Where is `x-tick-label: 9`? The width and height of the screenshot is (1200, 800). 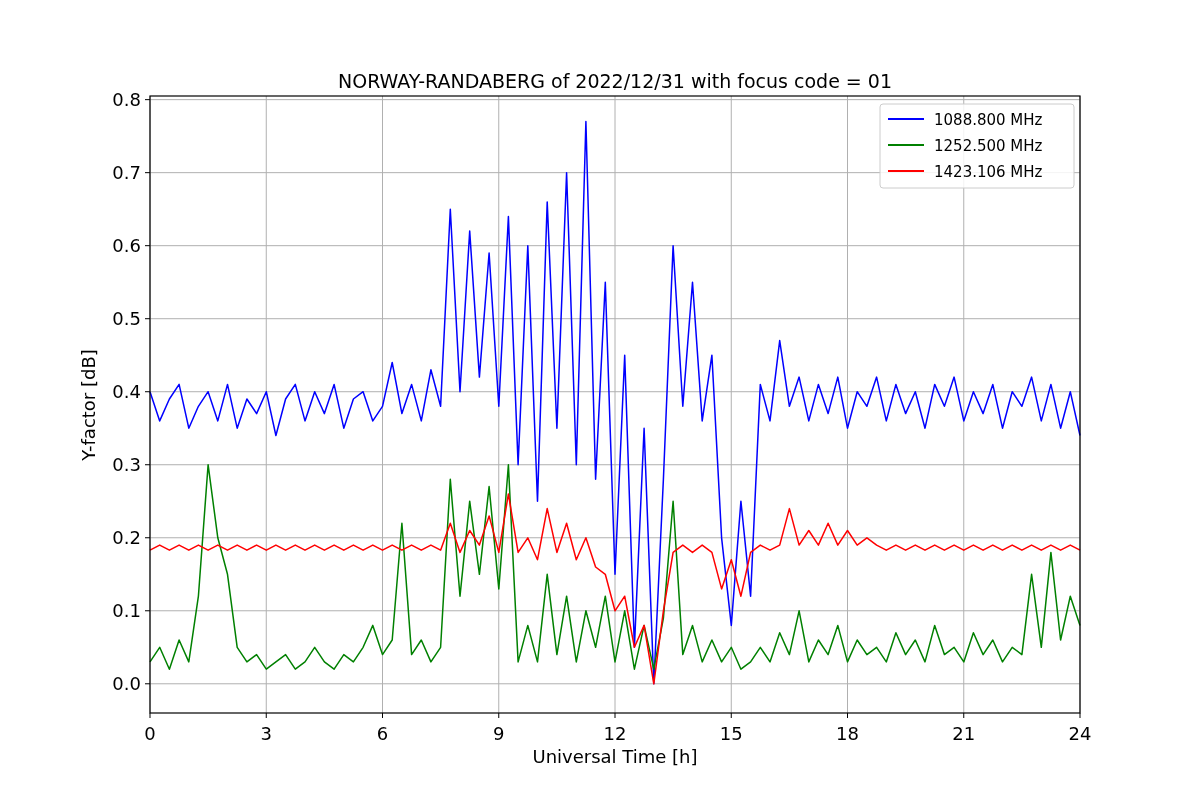
x-tick-label: 9 is located at coordinates (499, 733).